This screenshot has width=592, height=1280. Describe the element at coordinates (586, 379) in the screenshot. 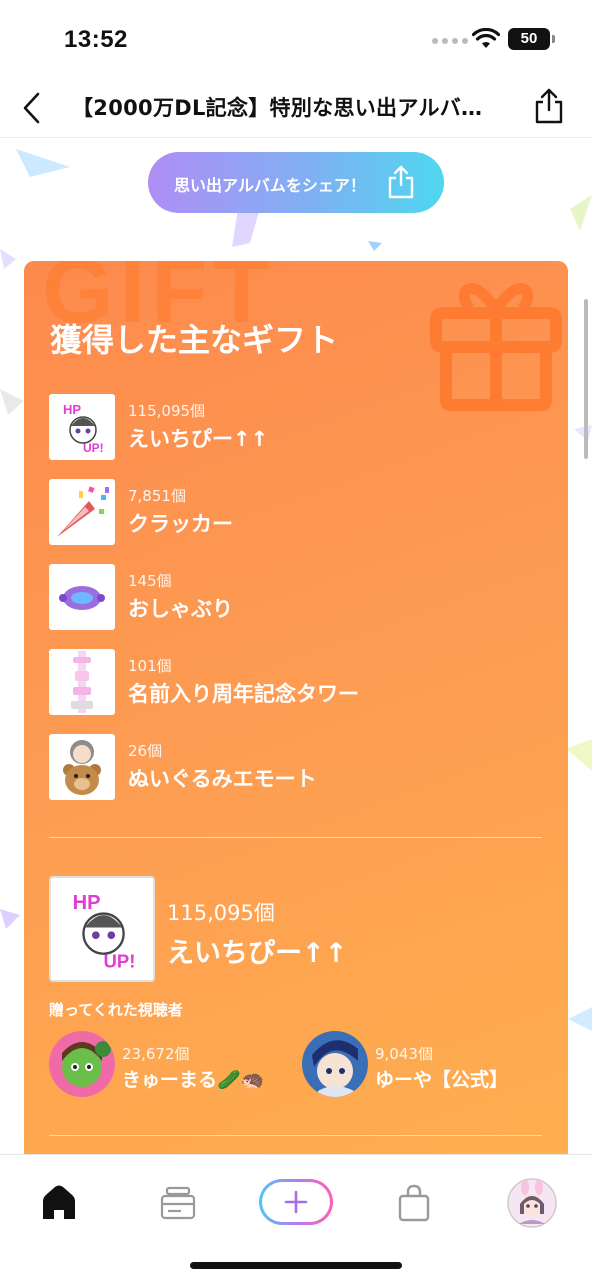

I see `scrollbar` at that location.